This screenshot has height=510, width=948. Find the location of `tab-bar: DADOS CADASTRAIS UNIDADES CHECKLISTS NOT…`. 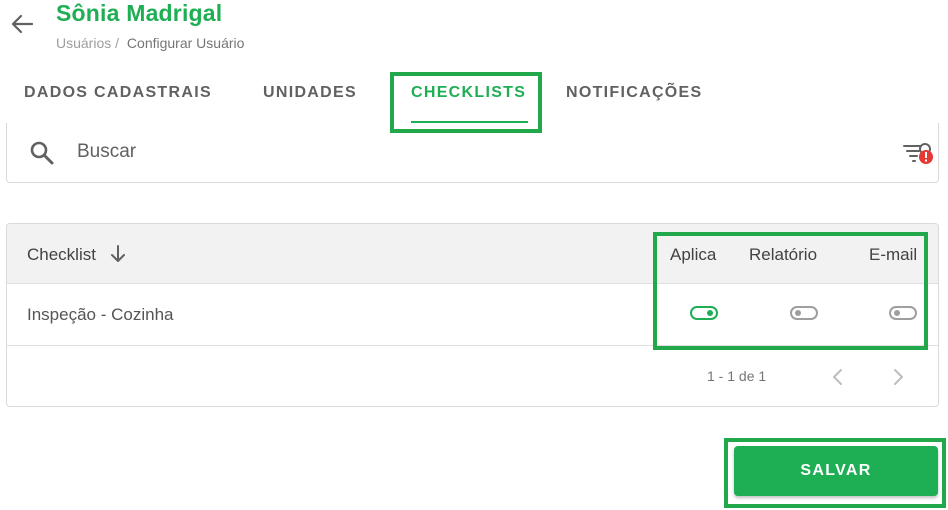

tab-bar: DADOS CADASTRAIS UNIDADES CHECKLISTS NOT… is located at coordinates (474, 98).